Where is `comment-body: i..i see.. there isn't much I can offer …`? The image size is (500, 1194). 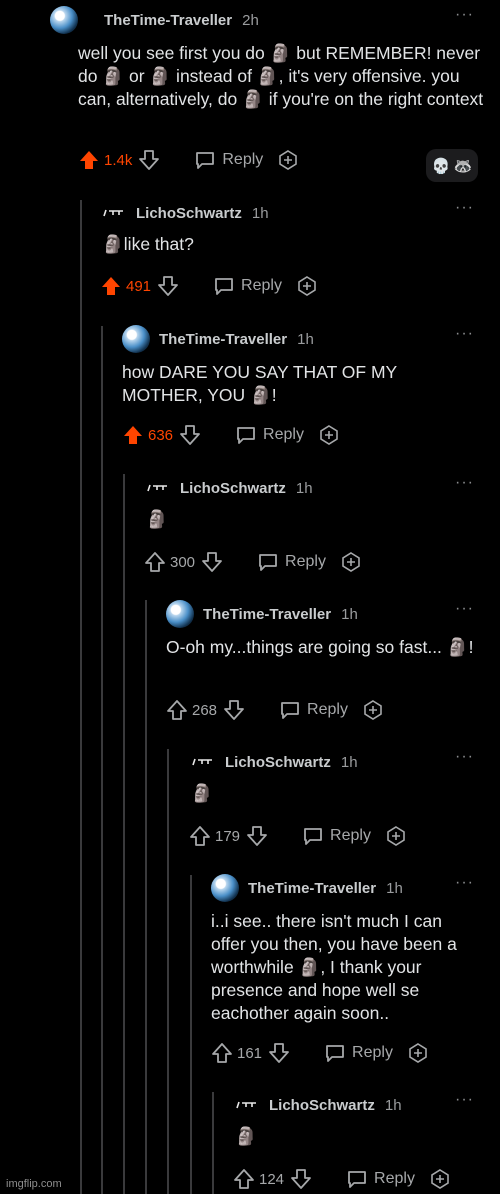
comment-body: i..i see.. there isn't much I can offer … is located at coordinates (336, 967).